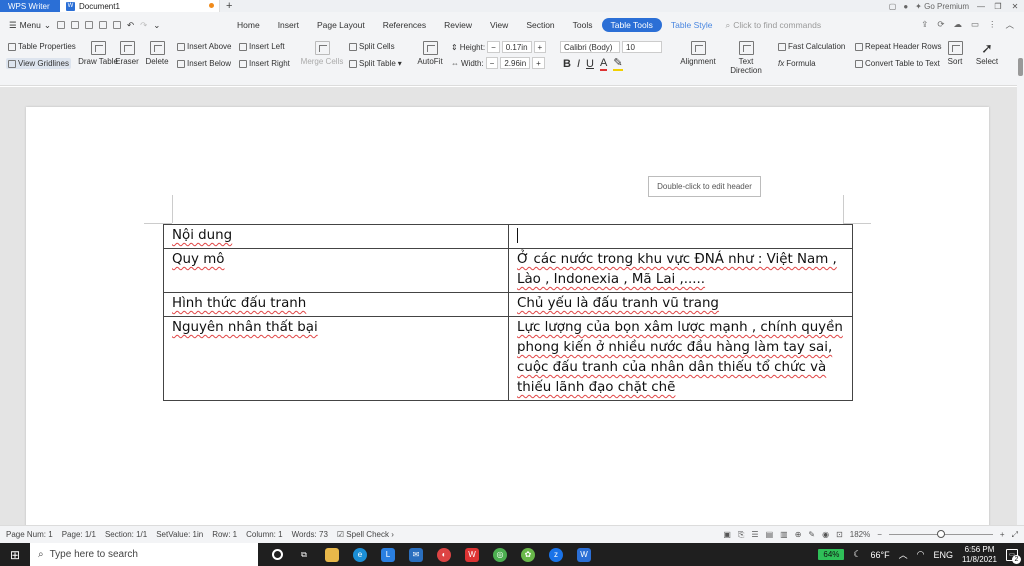 Image resolution: width=1024 pixels, height=566 pixels. What do you see at coordinates (372, 46) in the screenshot?
I see `split-cells-button: Split Cells` at bounding box center [372, 46].